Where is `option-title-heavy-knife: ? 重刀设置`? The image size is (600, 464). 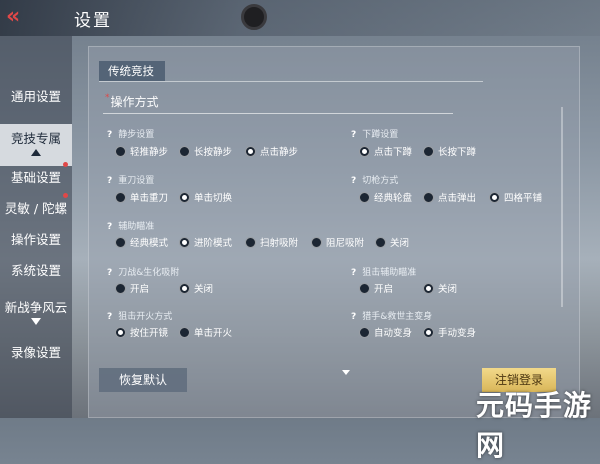
option-title-heavy-knife: ? 重刀设置 is located at coordinates (131, 181).